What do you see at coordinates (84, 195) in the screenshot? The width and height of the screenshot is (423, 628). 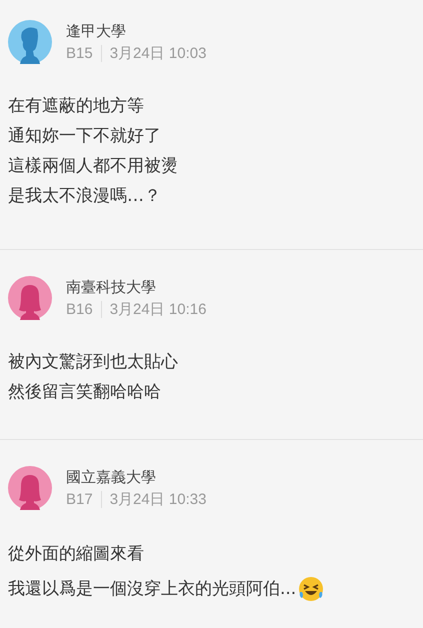 I see `comment-text: 是我太不浪漫嗎…？` at bounding box center [84, 195].